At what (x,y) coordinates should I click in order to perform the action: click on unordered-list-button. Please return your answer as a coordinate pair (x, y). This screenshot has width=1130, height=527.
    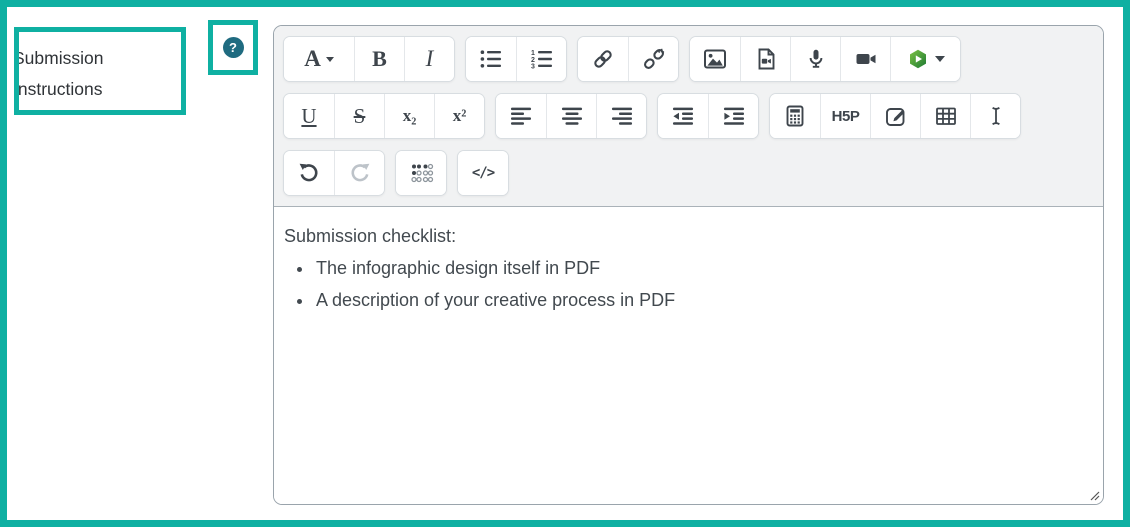
    Looking at the image, I should click on (491, 59).